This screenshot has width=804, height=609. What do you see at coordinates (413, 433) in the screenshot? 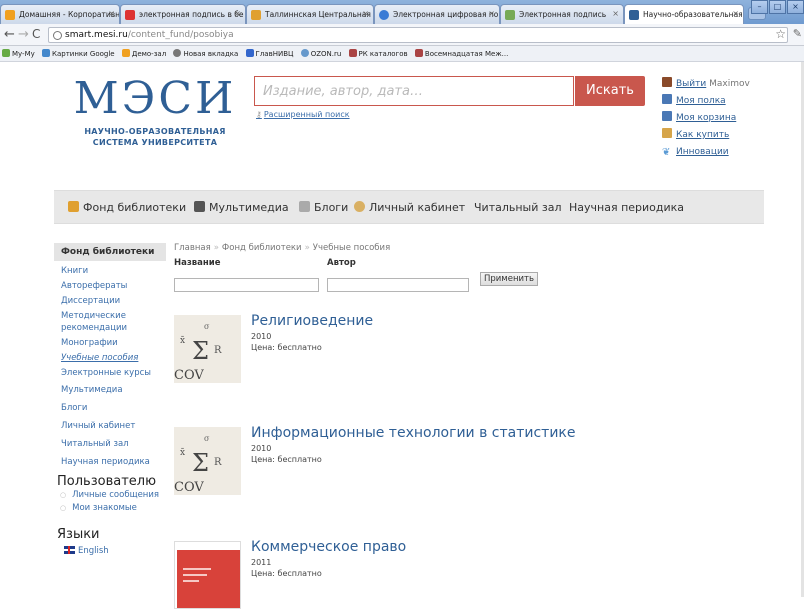
I see `book-title-link: Информационные технологии в статистике` at bounding box center [413, 433].